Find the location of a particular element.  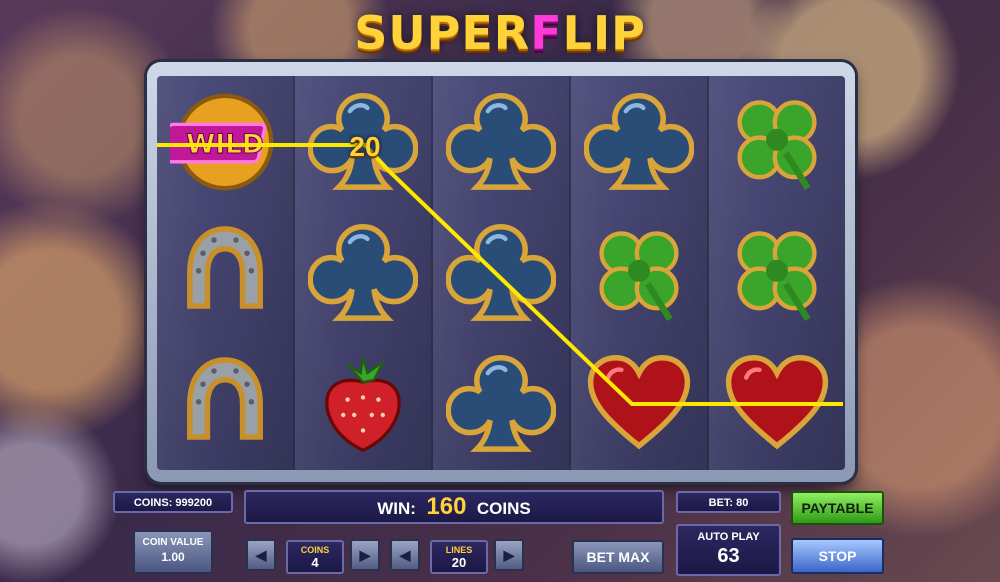

auto-play-button: AUTO PLAY 63 is located at coordinates (728, 550).